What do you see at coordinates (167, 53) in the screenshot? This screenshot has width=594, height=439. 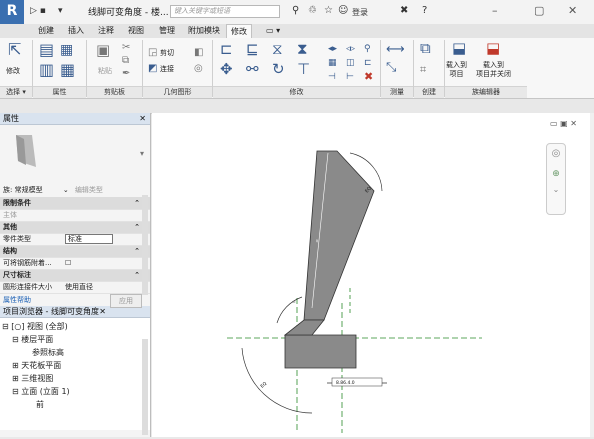 I see `cut-geometry-label: 剪切` at bounding box center [167, 53].